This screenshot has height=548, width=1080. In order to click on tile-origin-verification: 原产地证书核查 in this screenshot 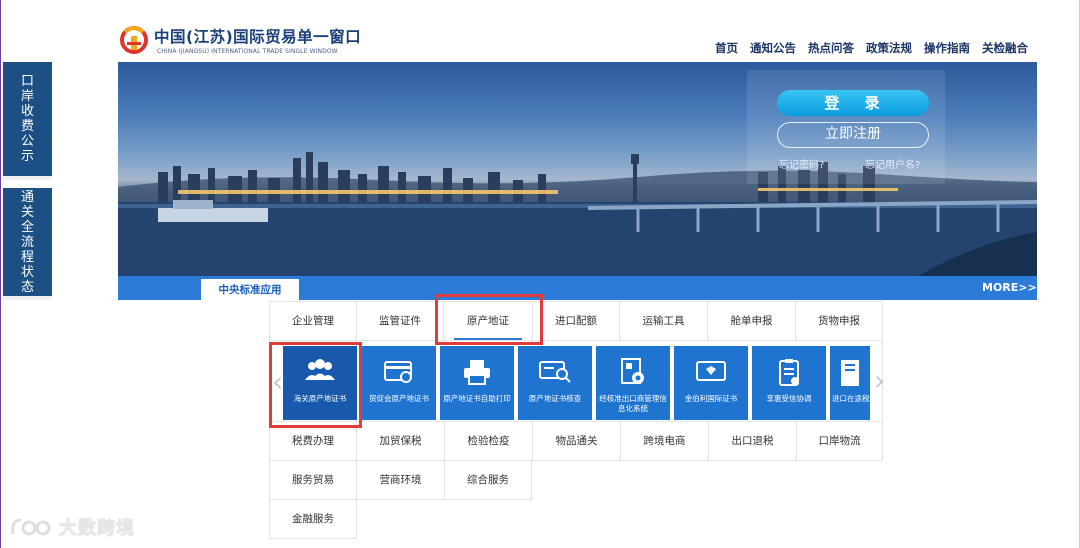, I will do `click(555, 383)`.